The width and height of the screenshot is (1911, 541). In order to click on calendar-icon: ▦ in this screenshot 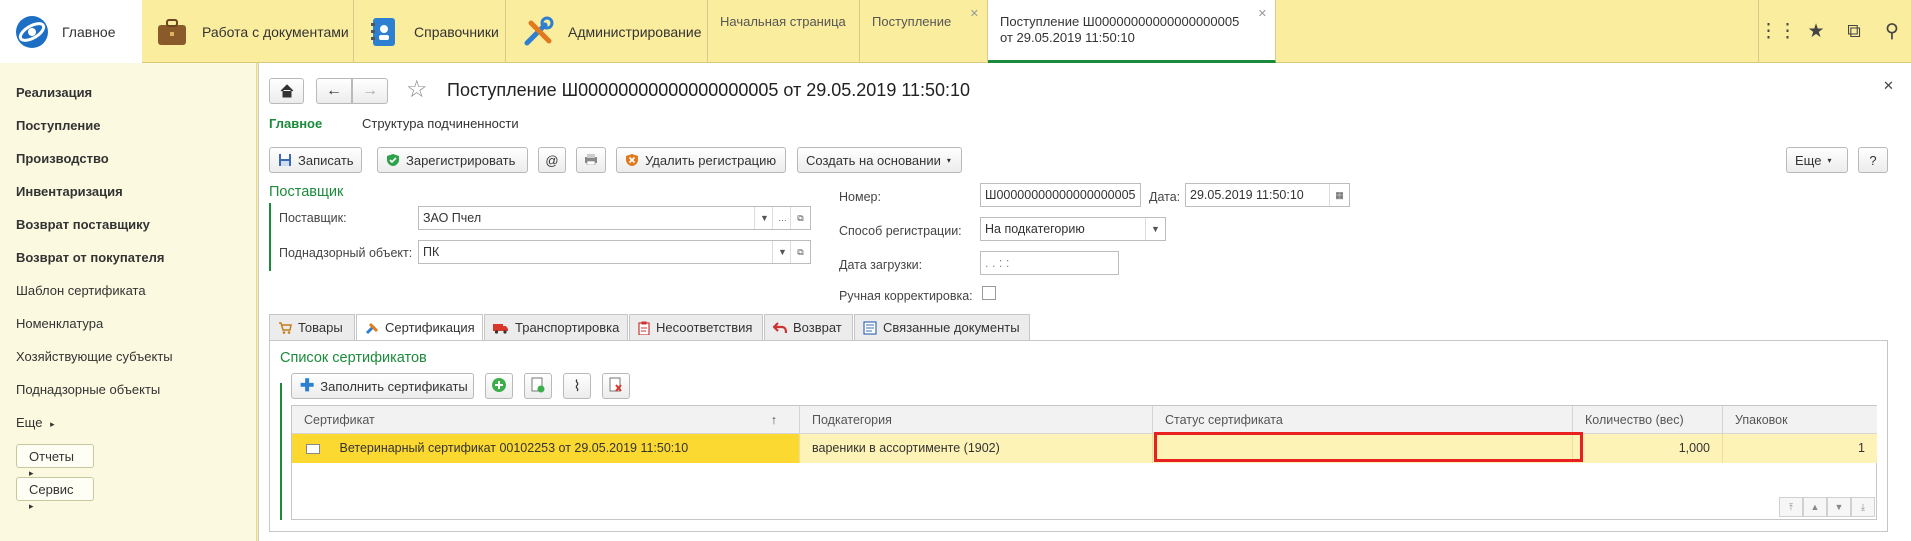, I will do `click(1339, 195)`.